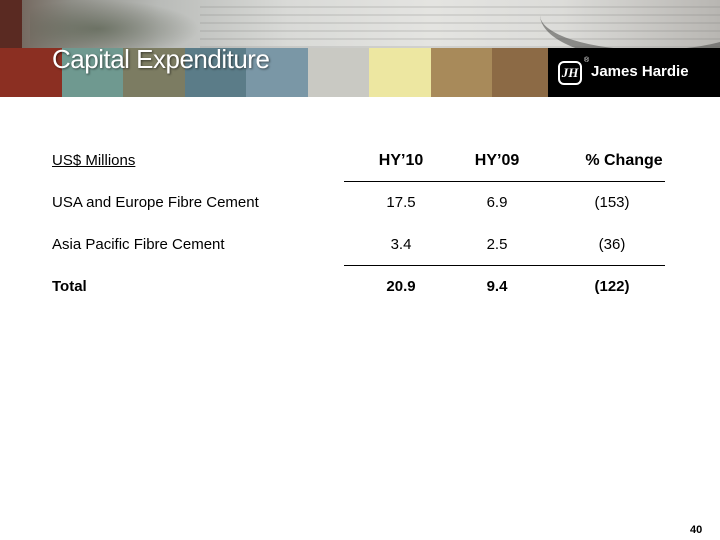  I want to click on column-header-hy10: HY’10, so click(401, 160).